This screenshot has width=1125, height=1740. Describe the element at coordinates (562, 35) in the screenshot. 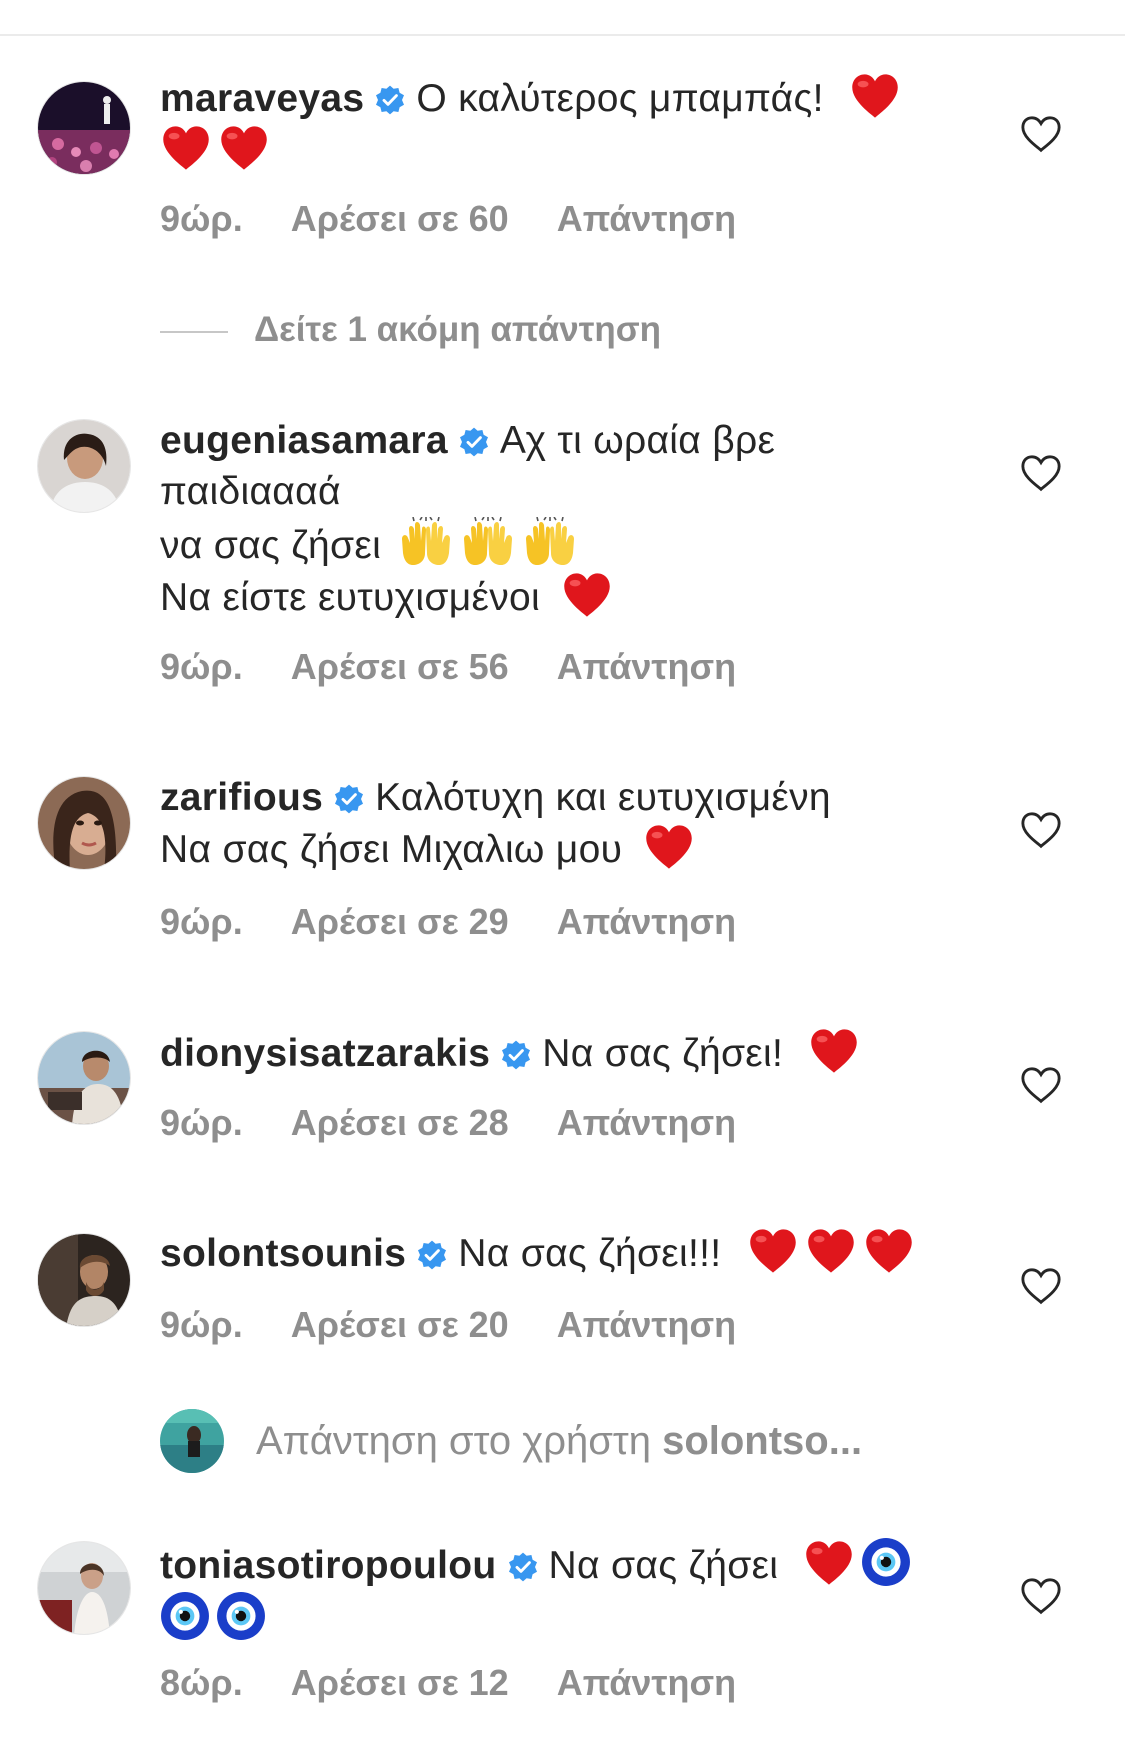

I see `top-divider` at that location.